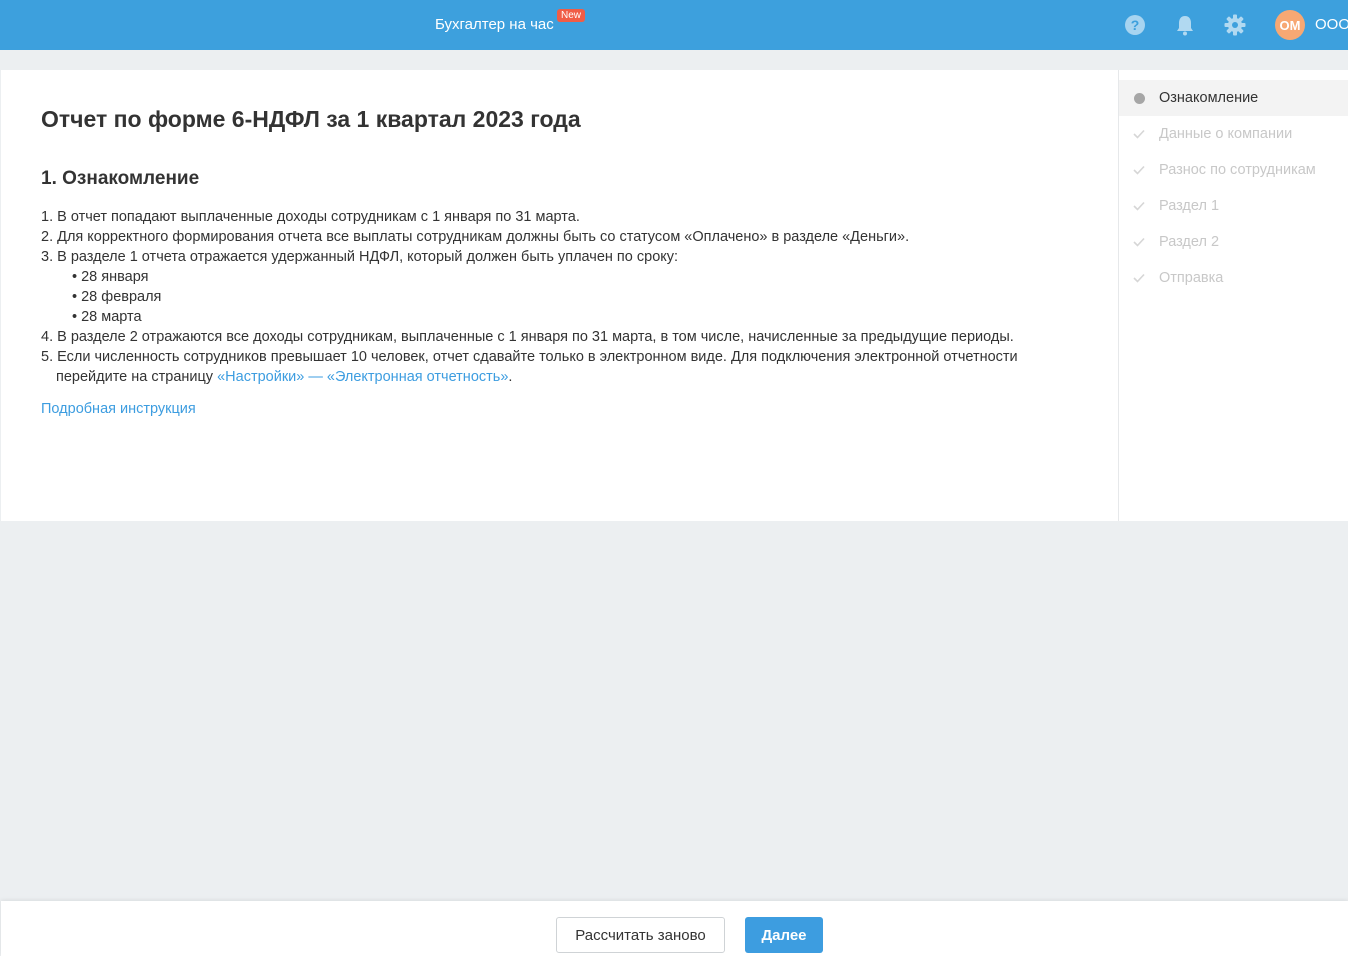  Describe the element at coordinates (494, 24) in the screenshot. I see `accountant-per-hour-link: Бухгалтер на час` at that location.